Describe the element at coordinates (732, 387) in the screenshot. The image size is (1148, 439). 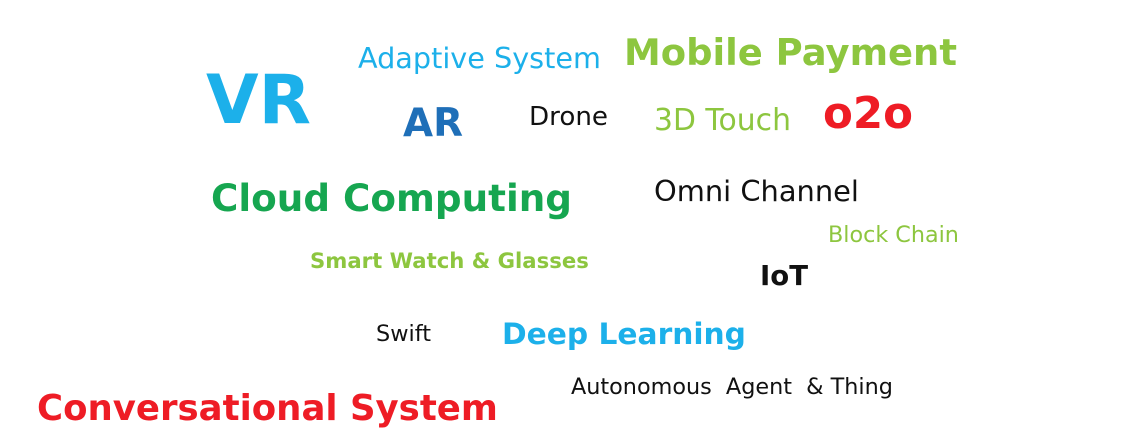
I see `word-autonomous-agent-thing: Autonomous Agent & Thing` at that location.